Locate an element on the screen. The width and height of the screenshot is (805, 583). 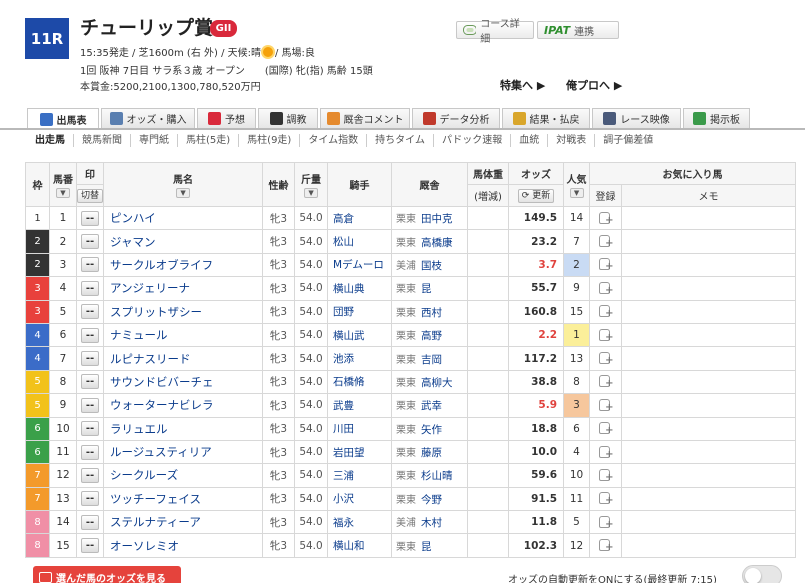
jockey-link: 三浦 is located at coordinates (343, 476).